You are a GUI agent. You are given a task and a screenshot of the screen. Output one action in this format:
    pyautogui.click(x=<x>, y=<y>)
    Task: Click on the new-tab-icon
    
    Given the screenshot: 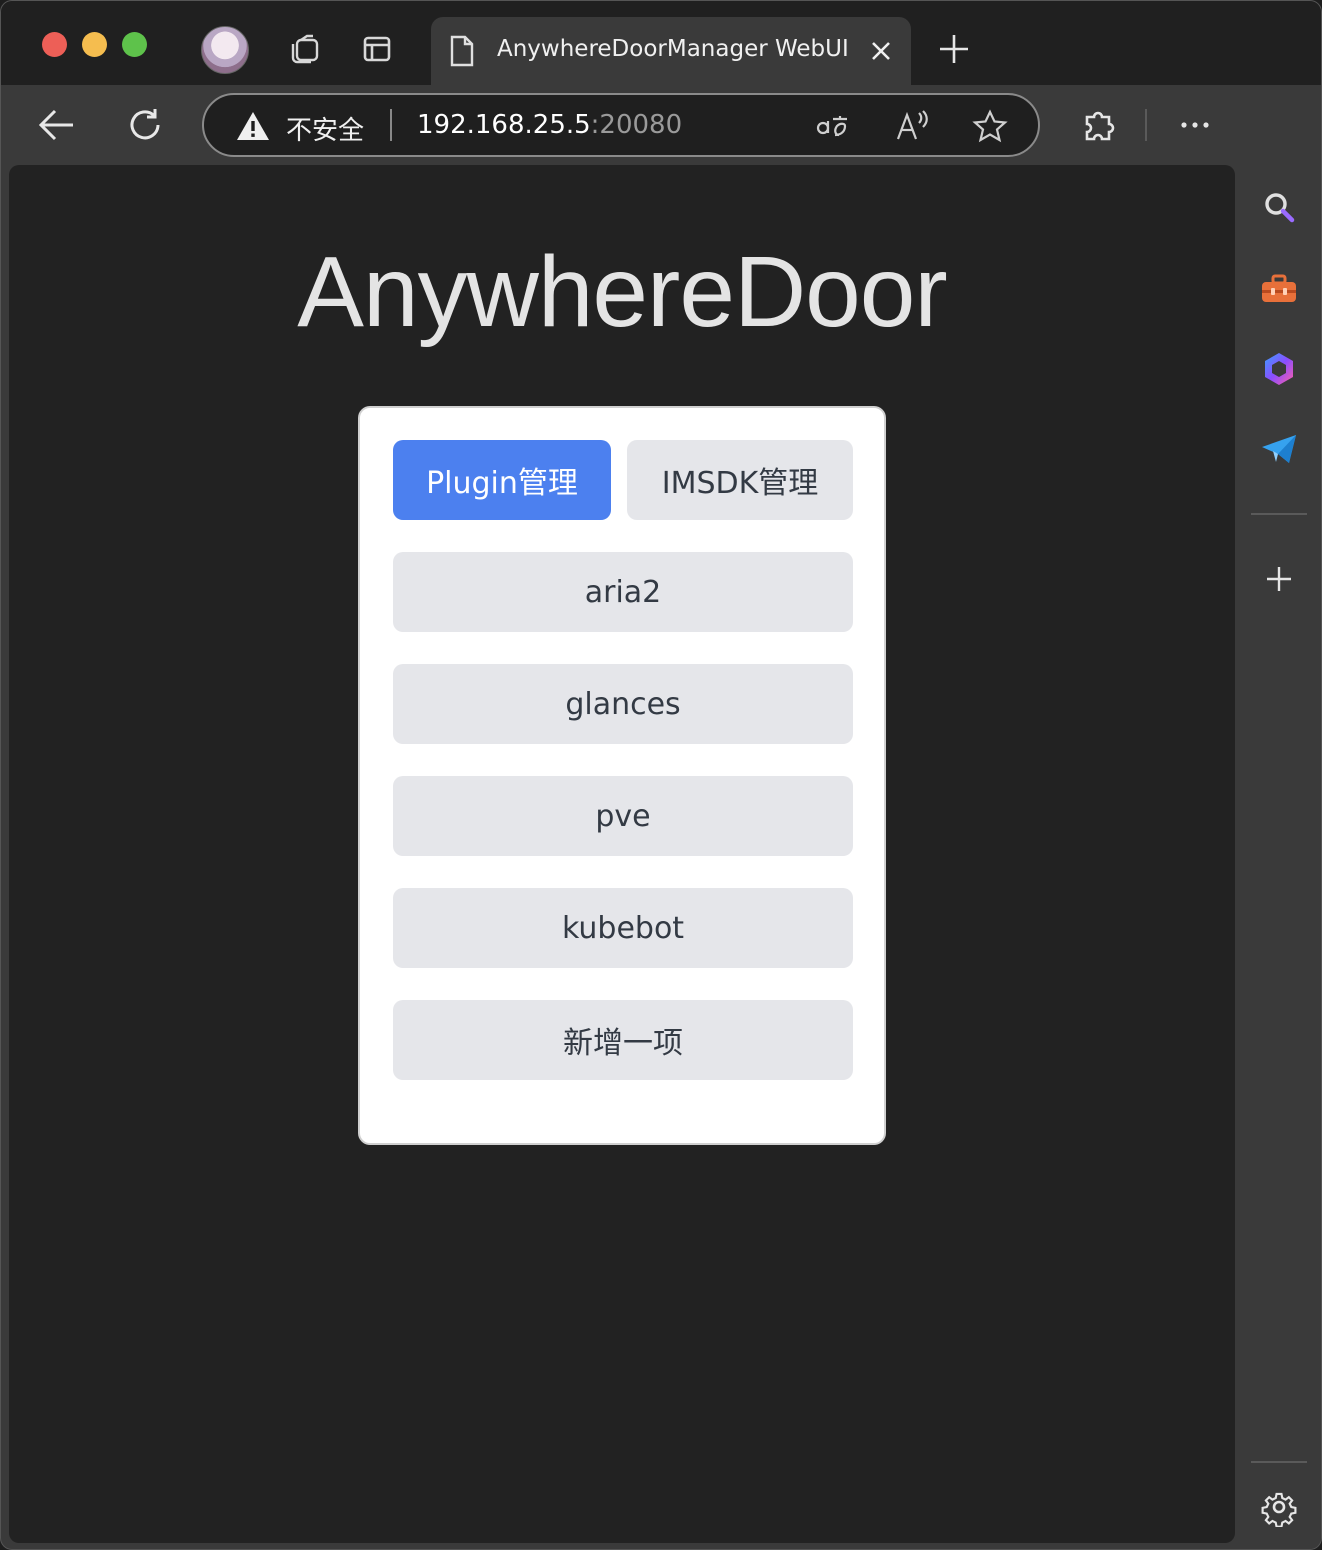 What is the action you would take?
    pyautogui.click(x=954, y=49)
    